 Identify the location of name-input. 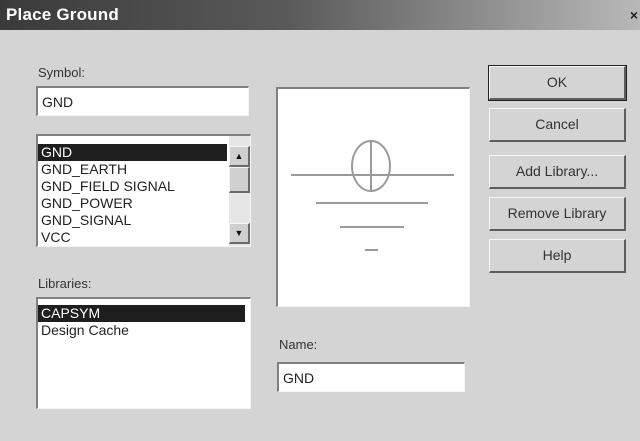
(371, 377).